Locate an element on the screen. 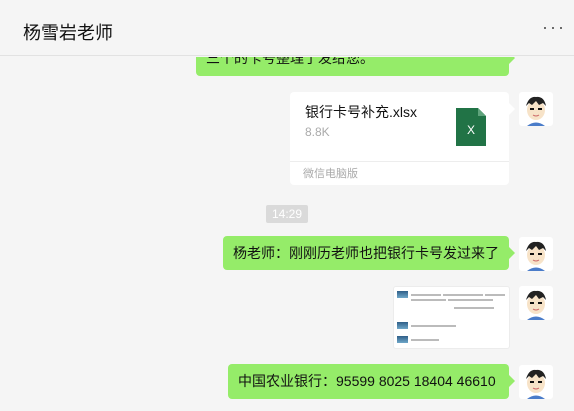 The height and width of the screenshot is (411, 574). message-bubble: 中国农业银行：95599 8025 18404 46610 is located at coordinates (371, 381).